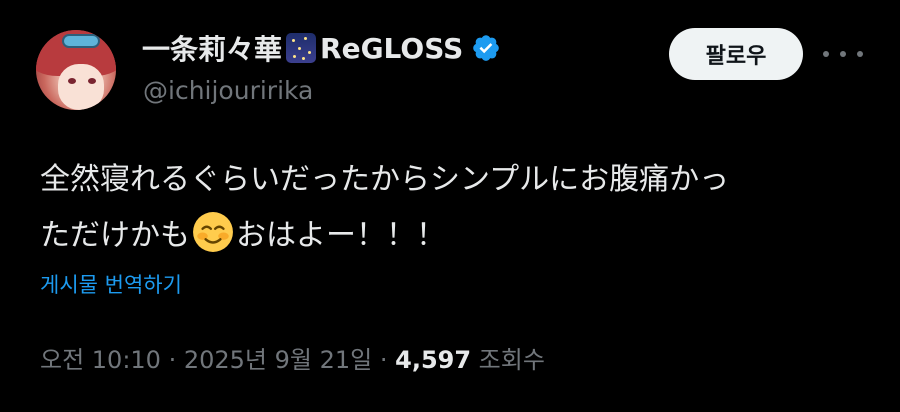 This screenshot has width=900, height=412. Describe the element at coordinates (278, 360) in the screenshot. I see `tweet-date: 2025년 9월 21일` at that location.